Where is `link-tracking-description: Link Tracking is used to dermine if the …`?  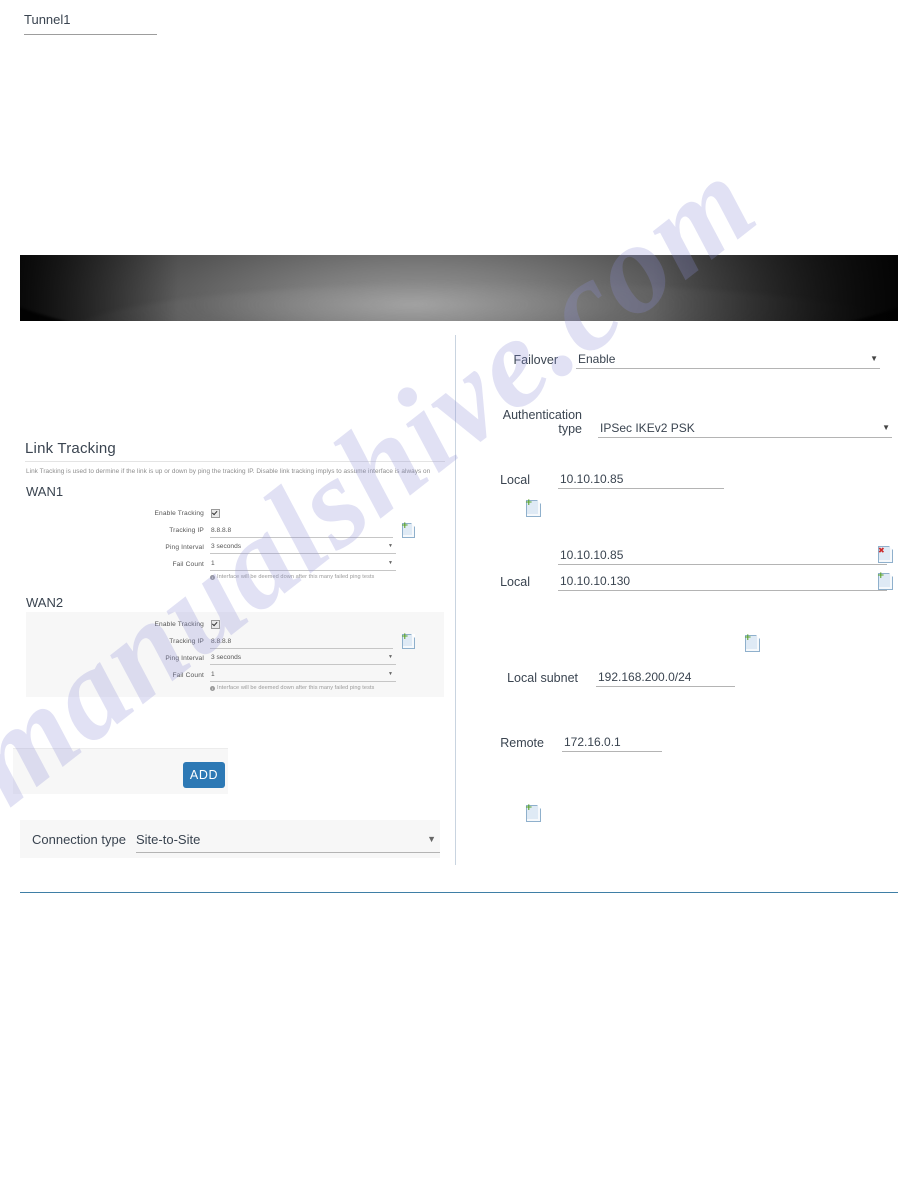
link-tracking-description: Link Tracking is used to dermine if the … is located at coordinates (228, 471).